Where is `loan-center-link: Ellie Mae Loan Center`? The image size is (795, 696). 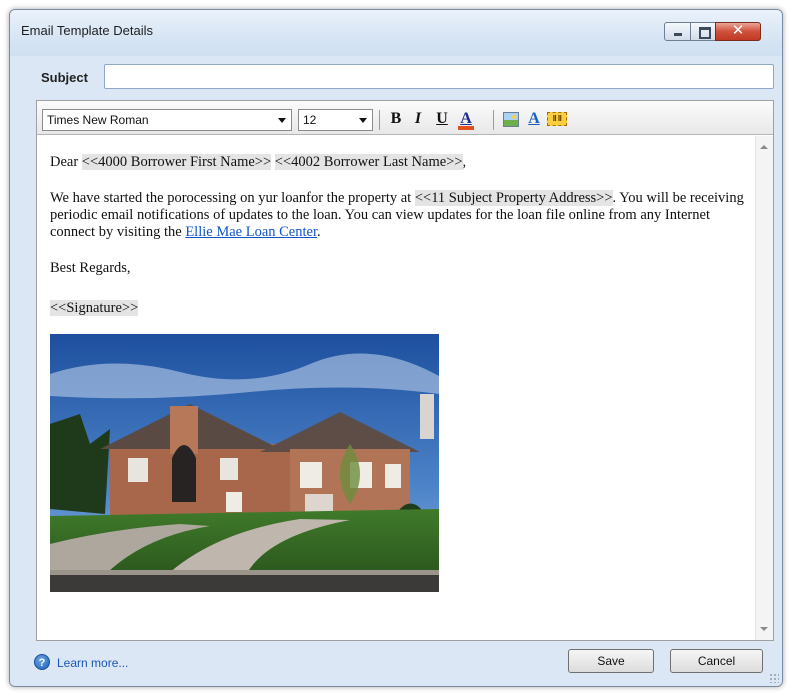
loan-center-link: Ellie Mae Loan Center is located at coordinates (251, 232).